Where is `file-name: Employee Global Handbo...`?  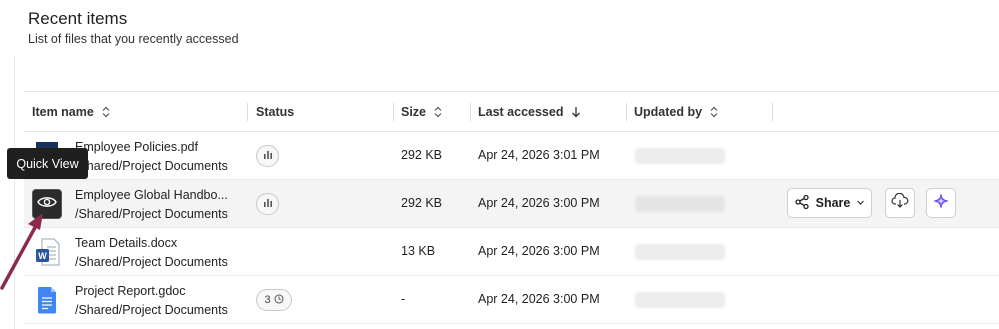 file-name: Employee Global Handbo... is located at coordinates (151, 195).